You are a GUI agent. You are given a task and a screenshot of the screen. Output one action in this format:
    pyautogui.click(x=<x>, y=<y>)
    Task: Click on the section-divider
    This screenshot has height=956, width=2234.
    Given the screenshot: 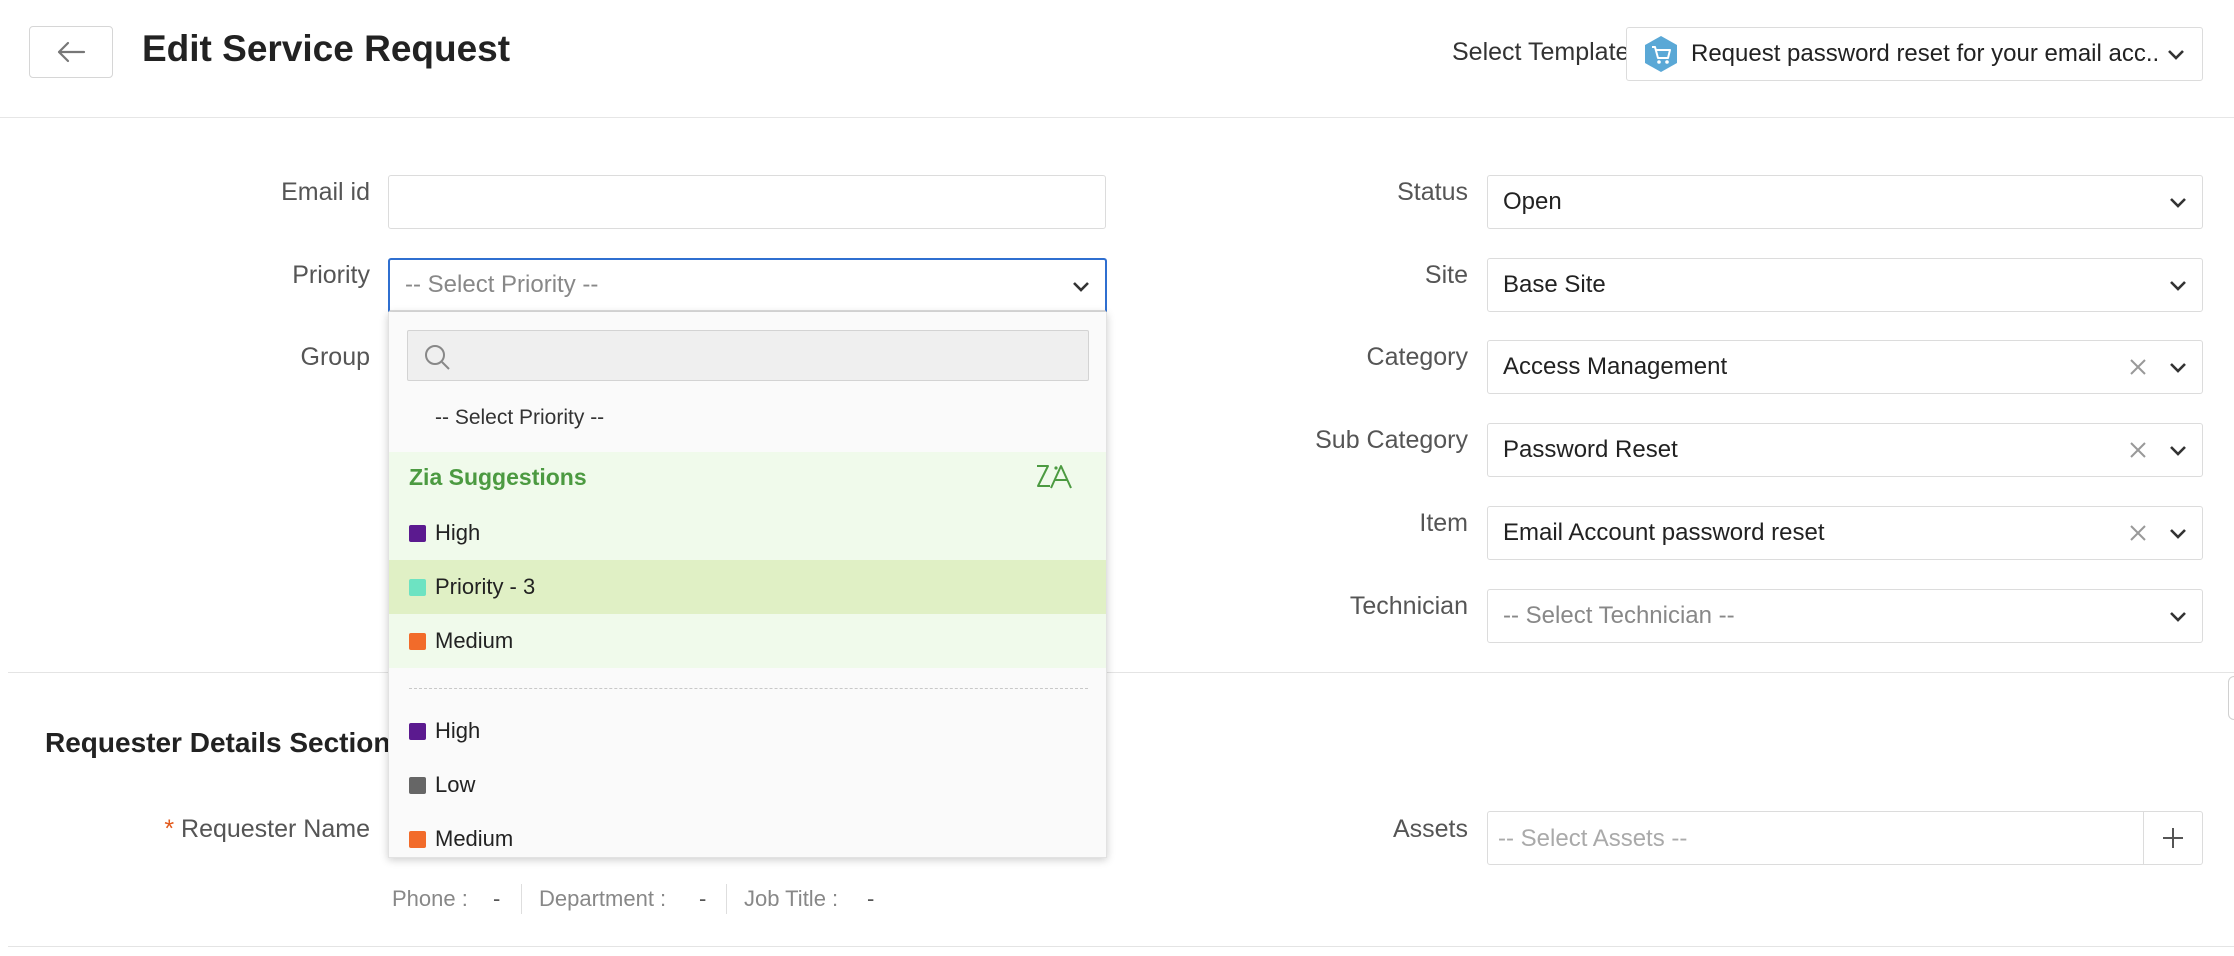 What is the action you would take?
    pyautogui.click(x=1121, y=672)
    